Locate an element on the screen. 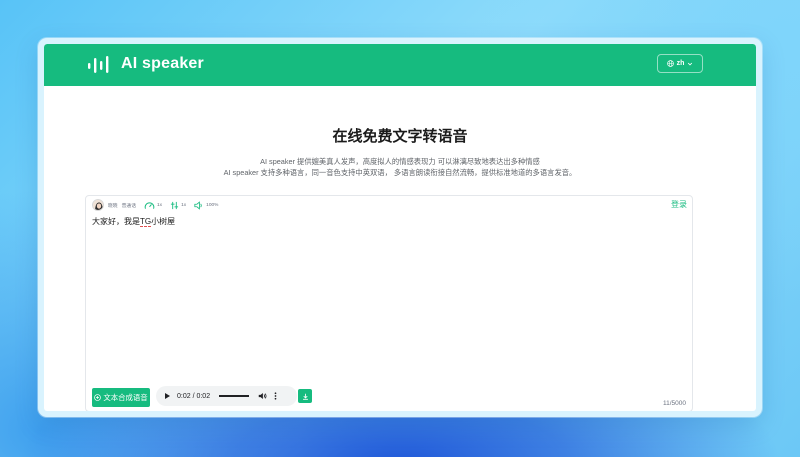 The width and height of the screenshot is (800, 457). synthesize-label: 文本合成语音 is located at coordinates (125, 397).